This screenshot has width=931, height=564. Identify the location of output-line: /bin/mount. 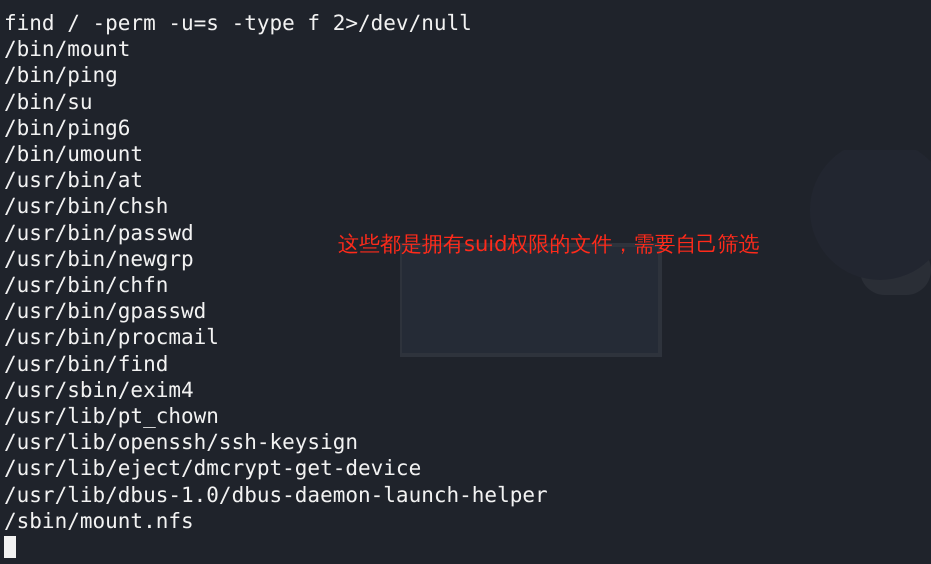
(67, 49).